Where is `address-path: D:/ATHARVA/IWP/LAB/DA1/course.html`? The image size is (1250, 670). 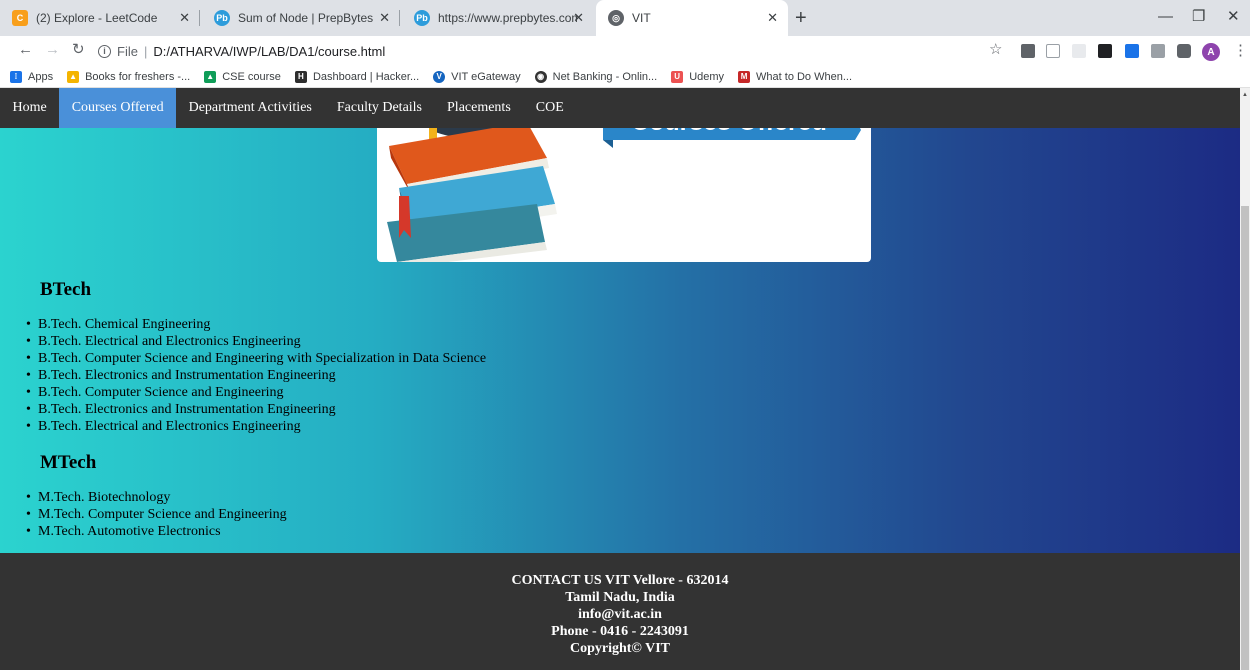 address-path: D:/ATHARVA/IWP/LAB/DA1/course.html is located at coordinates (269, 51).